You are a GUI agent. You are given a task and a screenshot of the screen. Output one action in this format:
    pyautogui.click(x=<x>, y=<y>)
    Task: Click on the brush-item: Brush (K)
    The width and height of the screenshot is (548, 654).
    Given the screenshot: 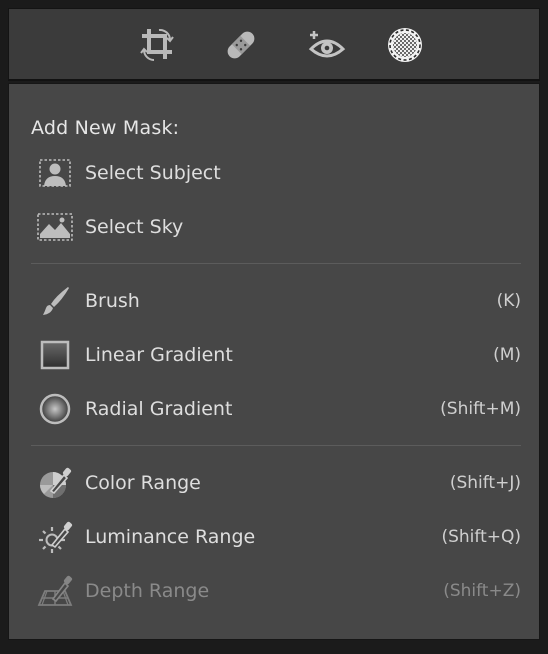 What is the action you would take?
    pyautogui.click(x=275, y=301)
    